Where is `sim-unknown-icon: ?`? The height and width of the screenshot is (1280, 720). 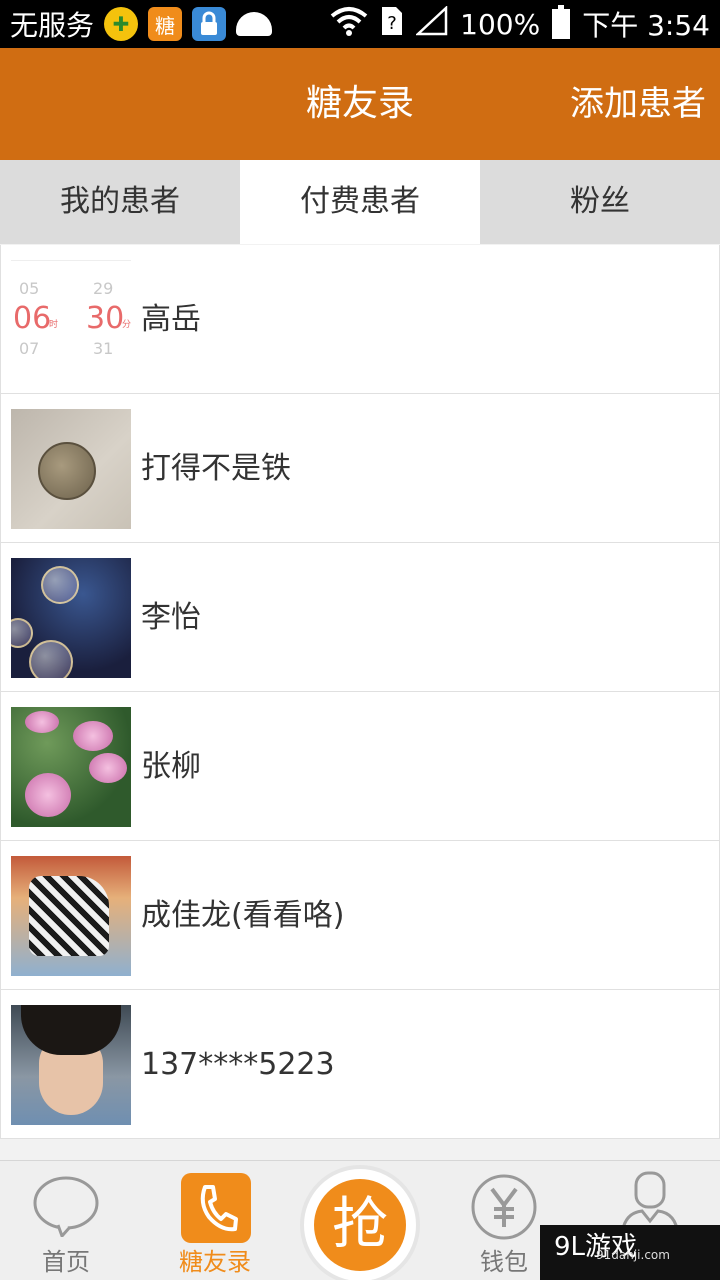
sim-unknown-icon: ? is located at coordinates (392, 24).